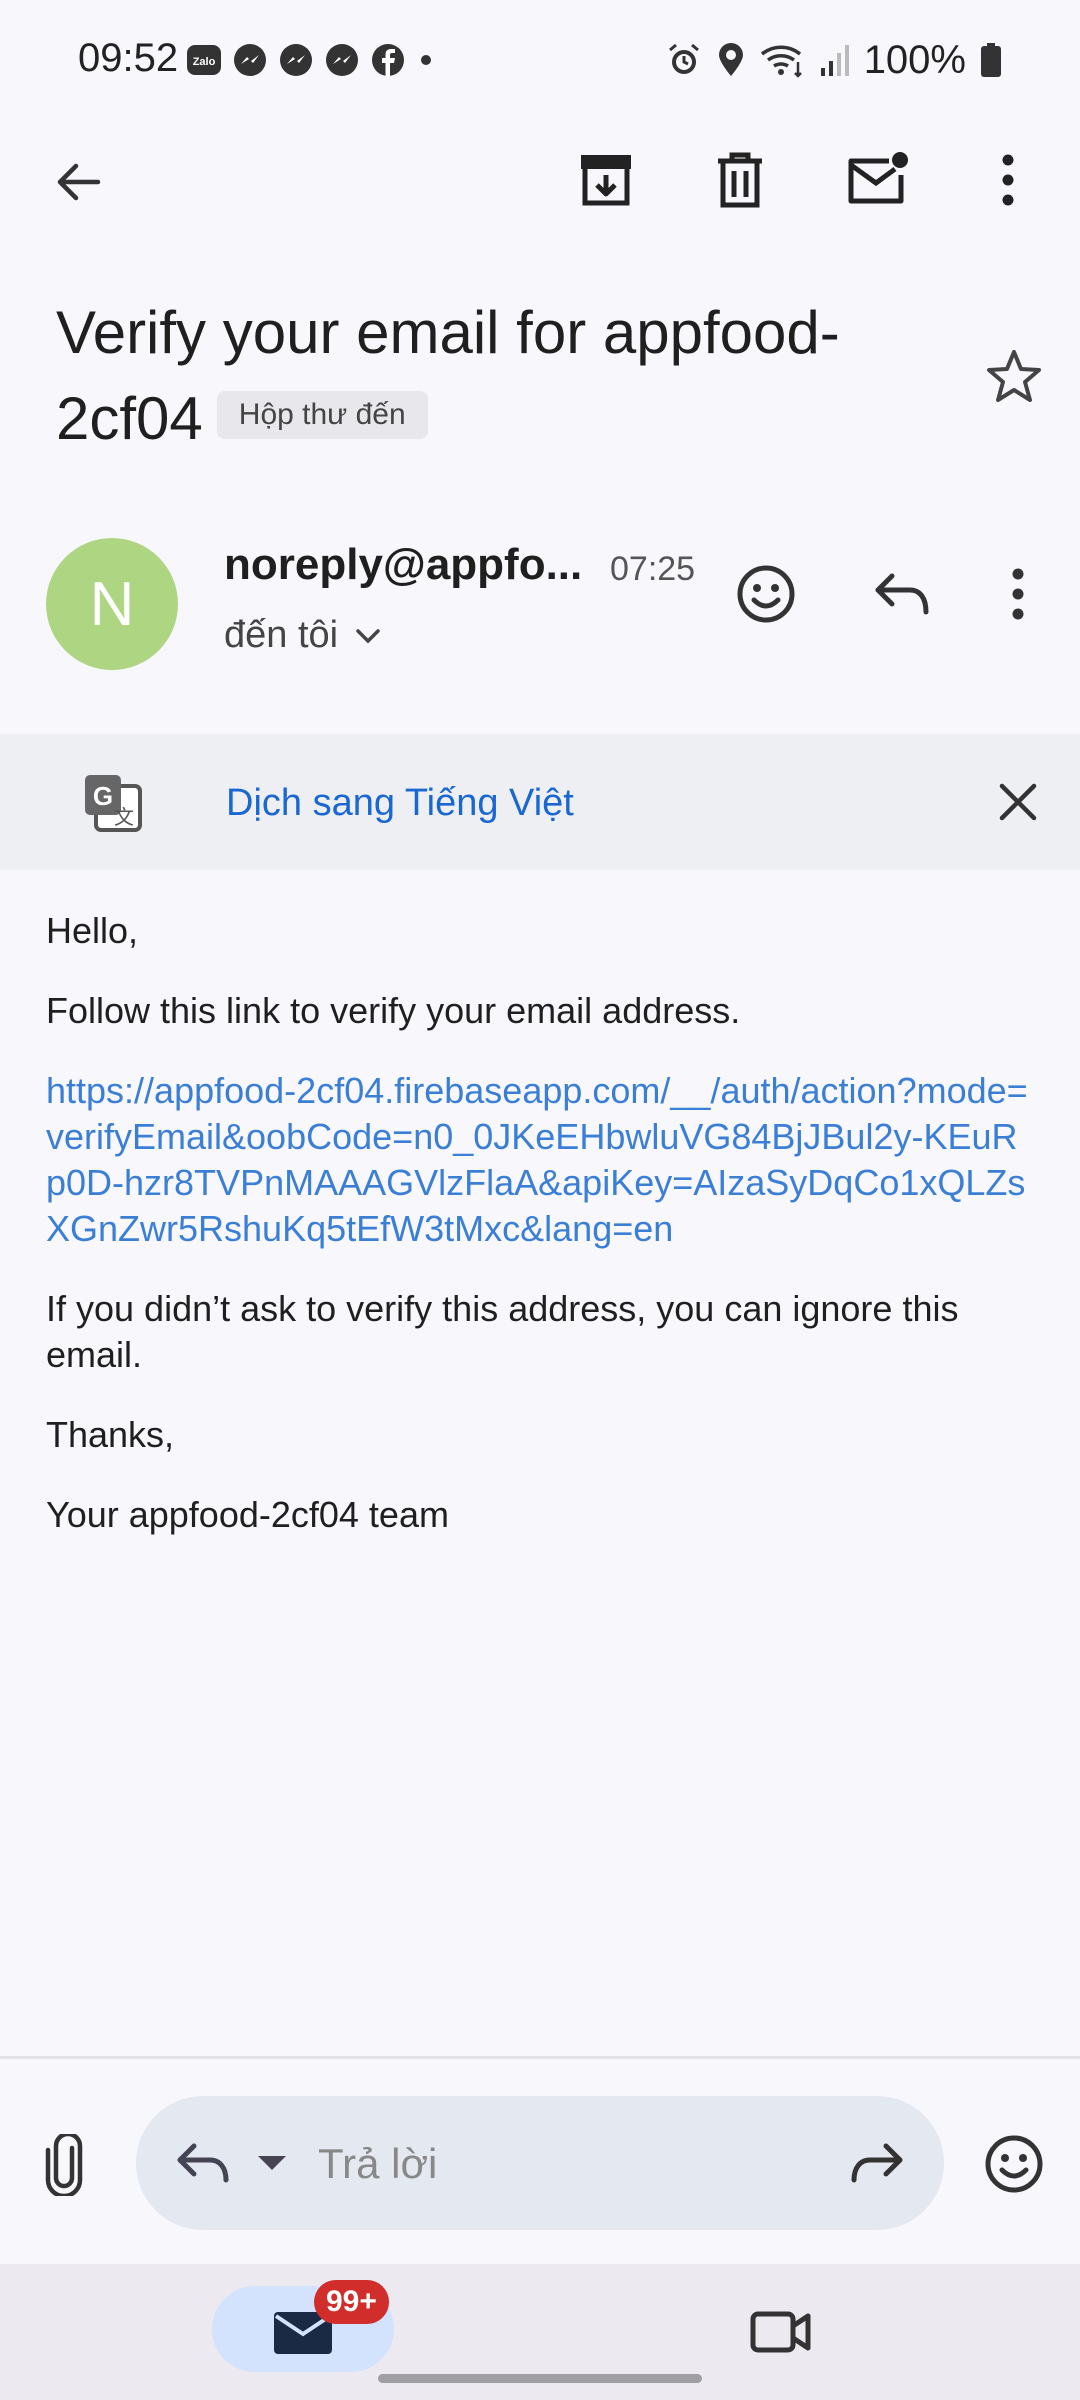 The height and width of the screenshot is (2400, 1080). I want to click on forward-icon, so click(877, 2163).